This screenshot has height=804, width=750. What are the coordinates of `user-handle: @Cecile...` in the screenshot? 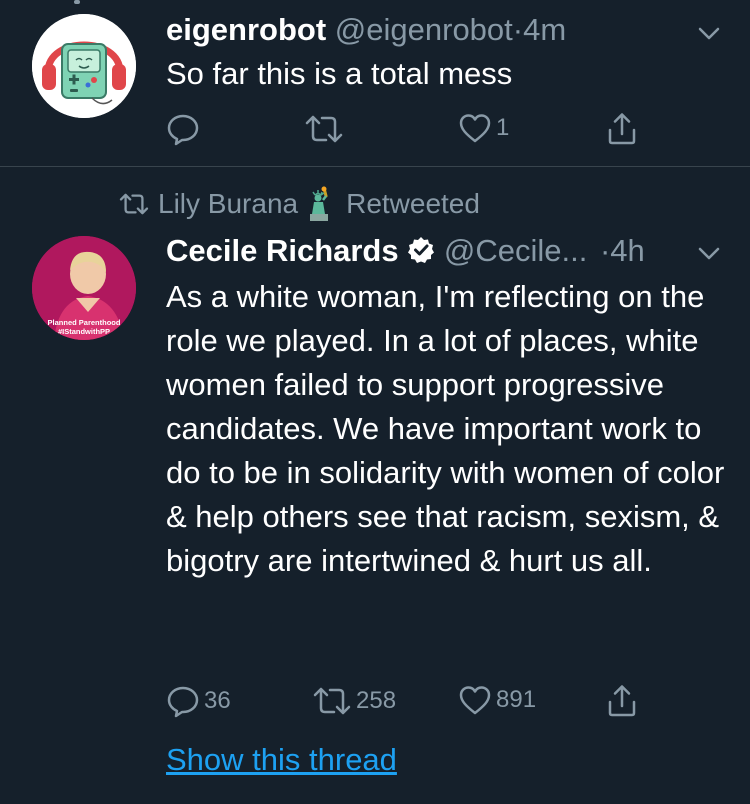 It's located at (515, 250).